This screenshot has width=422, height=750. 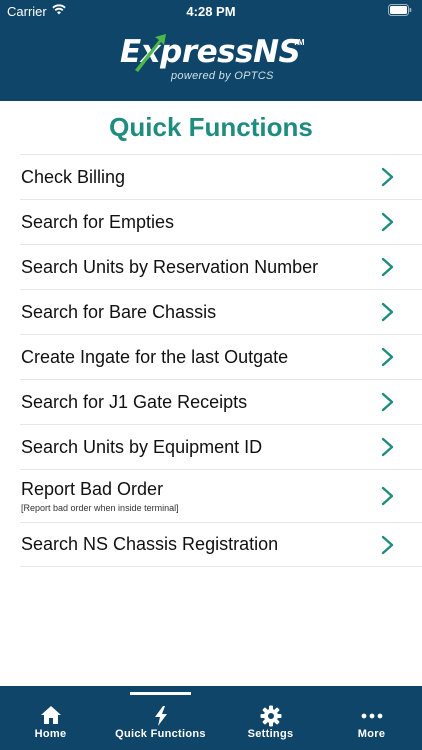 What do you see at coordinates (160, 734) in the screenshot?
I see `tab-label: Quick Functions` at bounding box center [160, 734].